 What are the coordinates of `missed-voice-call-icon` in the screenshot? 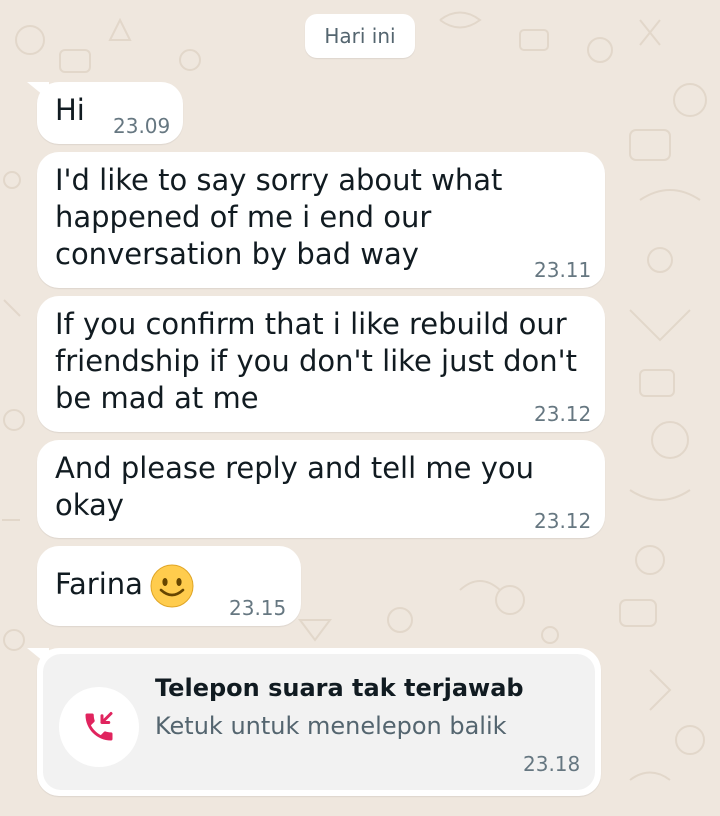 It's located at (99, 726).